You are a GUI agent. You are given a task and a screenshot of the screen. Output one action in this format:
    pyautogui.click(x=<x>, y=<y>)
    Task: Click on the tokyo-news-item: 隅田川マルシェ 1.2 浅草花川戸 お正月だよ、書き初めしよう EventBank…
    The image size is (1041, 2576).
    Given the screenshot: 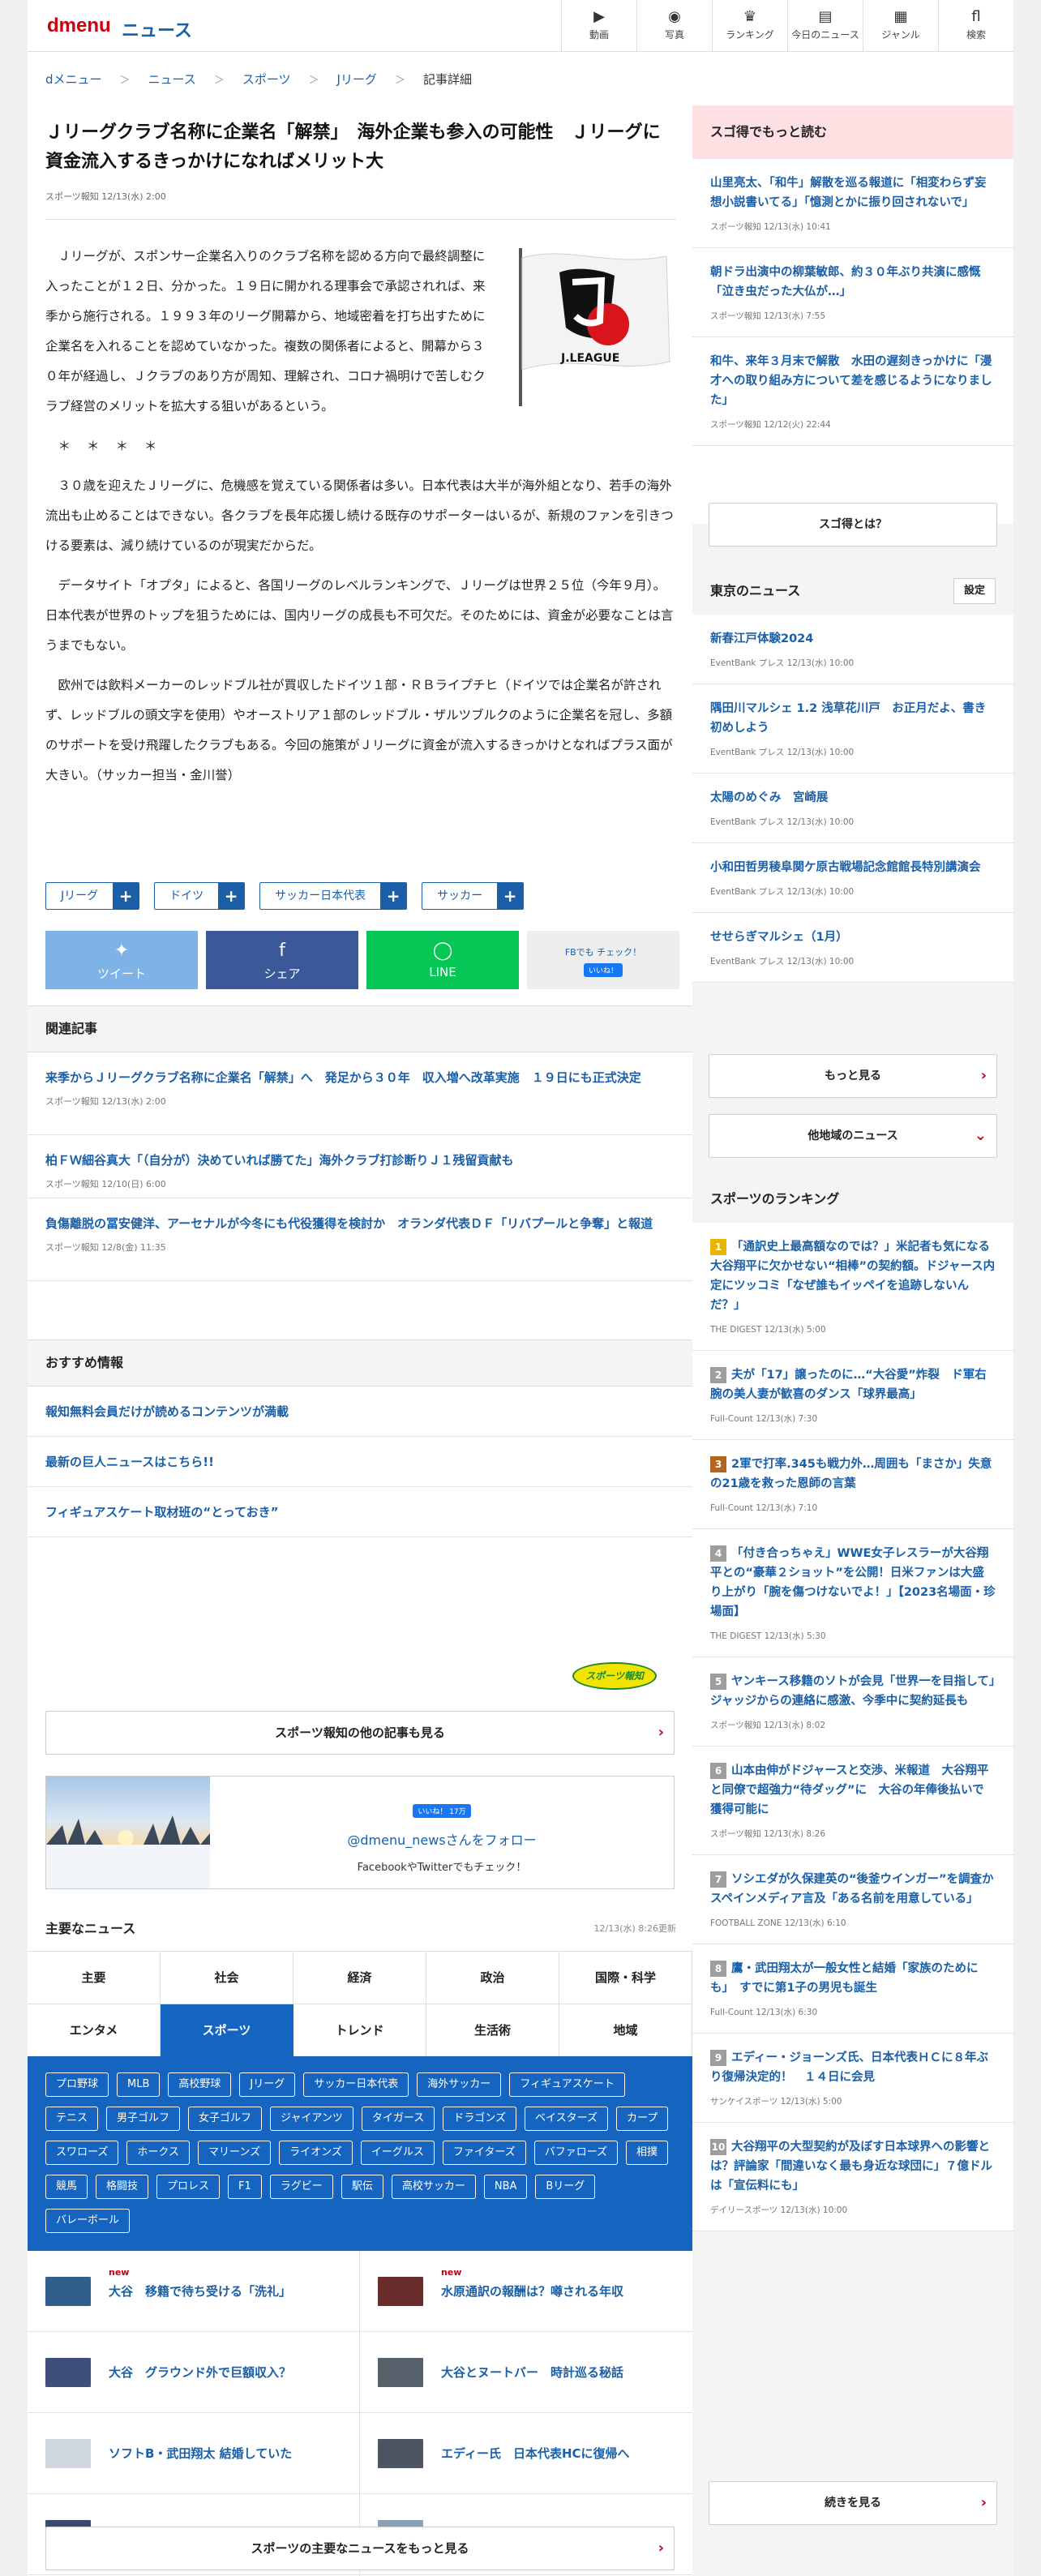 What is the action you would take?
    pyautogui.click(x=852, y=729)
    